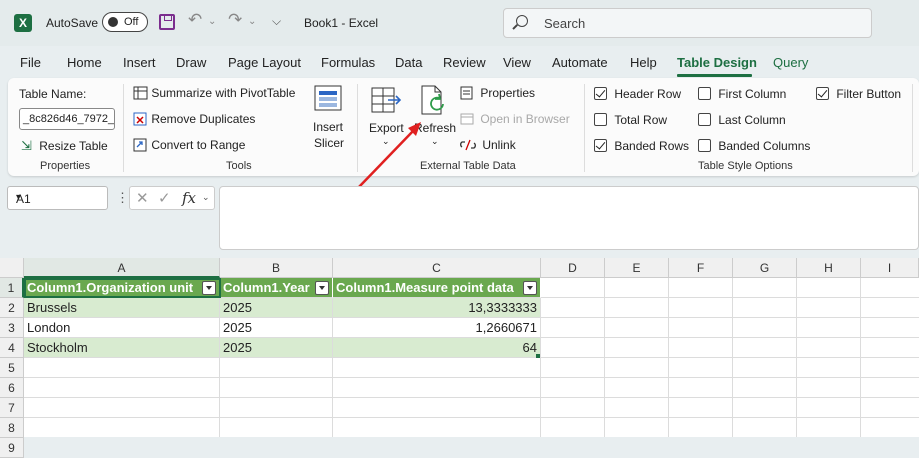  Describe the element at coordinates (214, 93) in the screenshot. I see `summarize-pivottable-button: Summarize with PivotTable` at that location.